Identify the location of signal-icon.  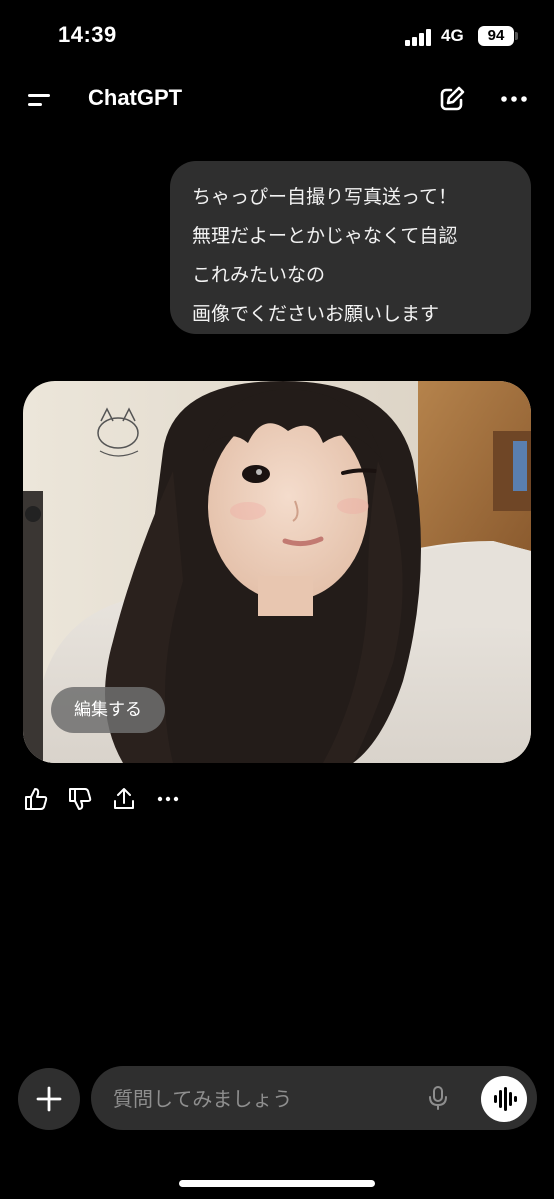
(420, 37).